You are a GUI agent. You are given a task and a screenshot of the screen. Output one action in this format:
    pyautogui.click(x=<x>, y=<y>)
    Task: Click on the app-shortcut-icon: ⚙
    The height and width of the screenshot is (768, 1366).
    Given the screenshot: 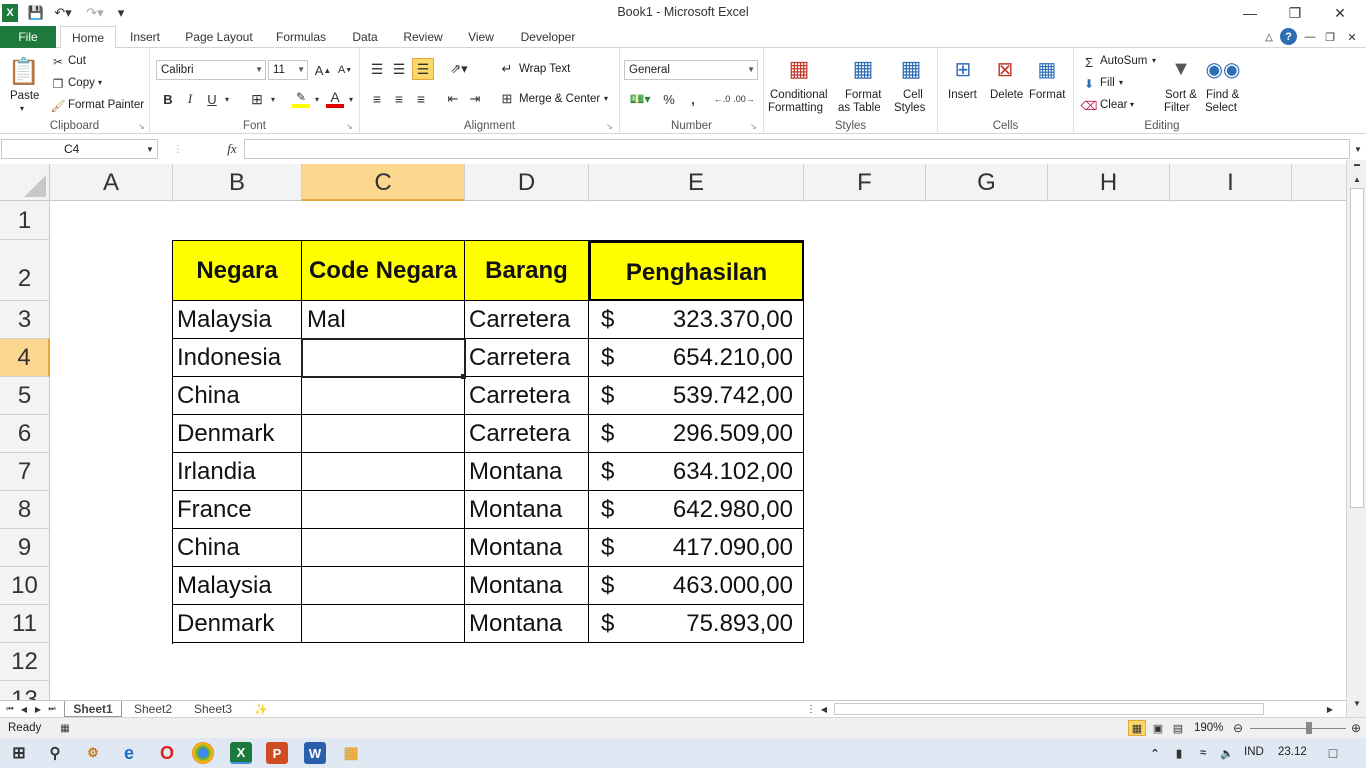 What is the action you would take?
    pyautogui.click(x=93, y=753)
    